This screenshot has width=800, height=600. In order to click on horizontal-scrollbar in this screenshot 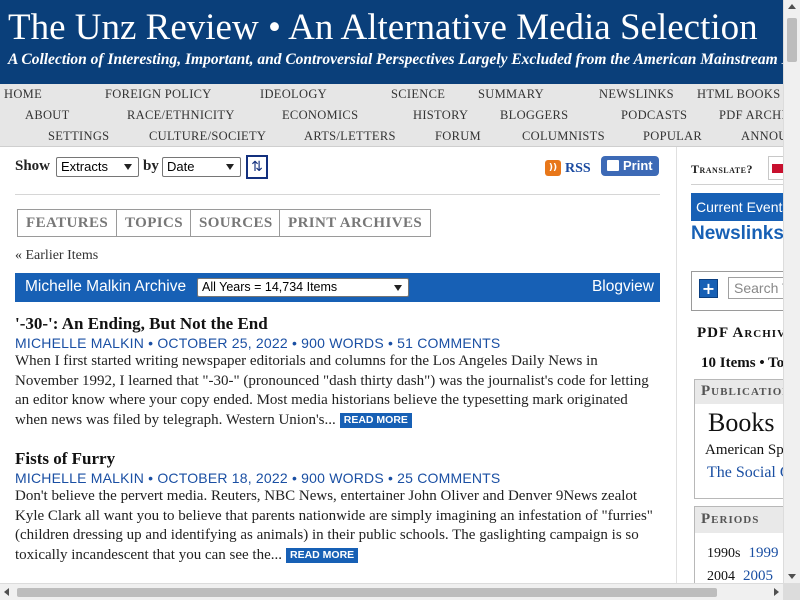, I will do `click(391, 591)`.